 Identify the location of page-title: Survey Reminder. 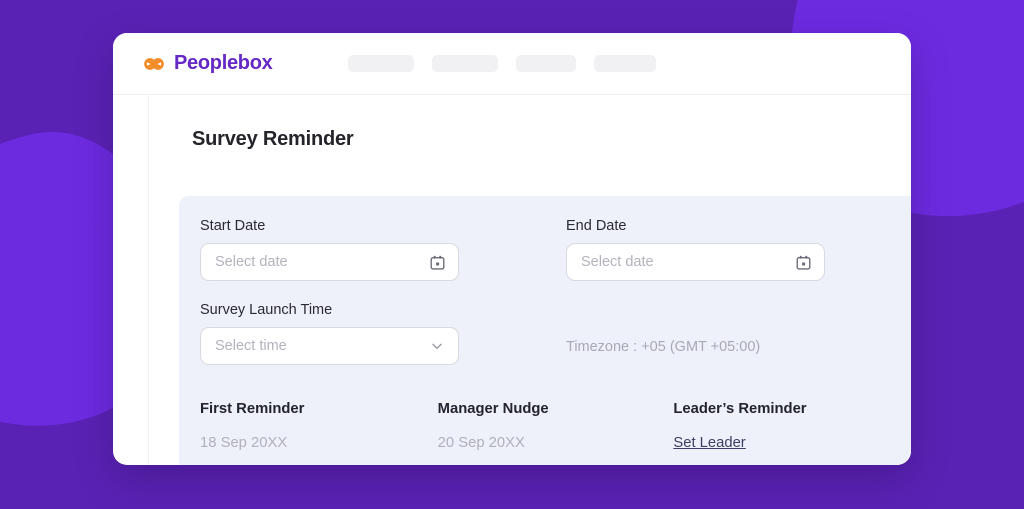
(273, 139).